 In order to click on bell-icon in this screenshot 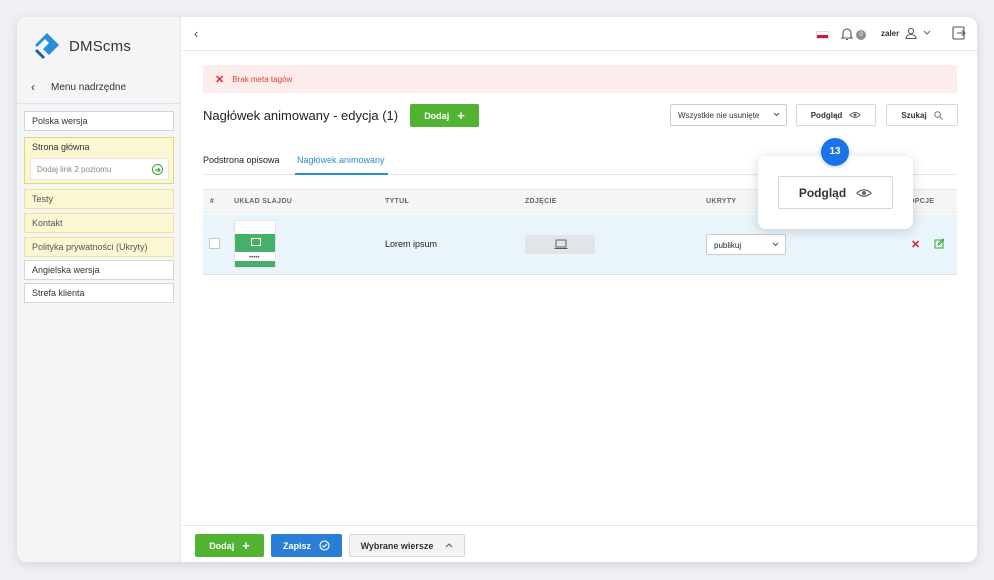, I will do `click(847, 33)`.